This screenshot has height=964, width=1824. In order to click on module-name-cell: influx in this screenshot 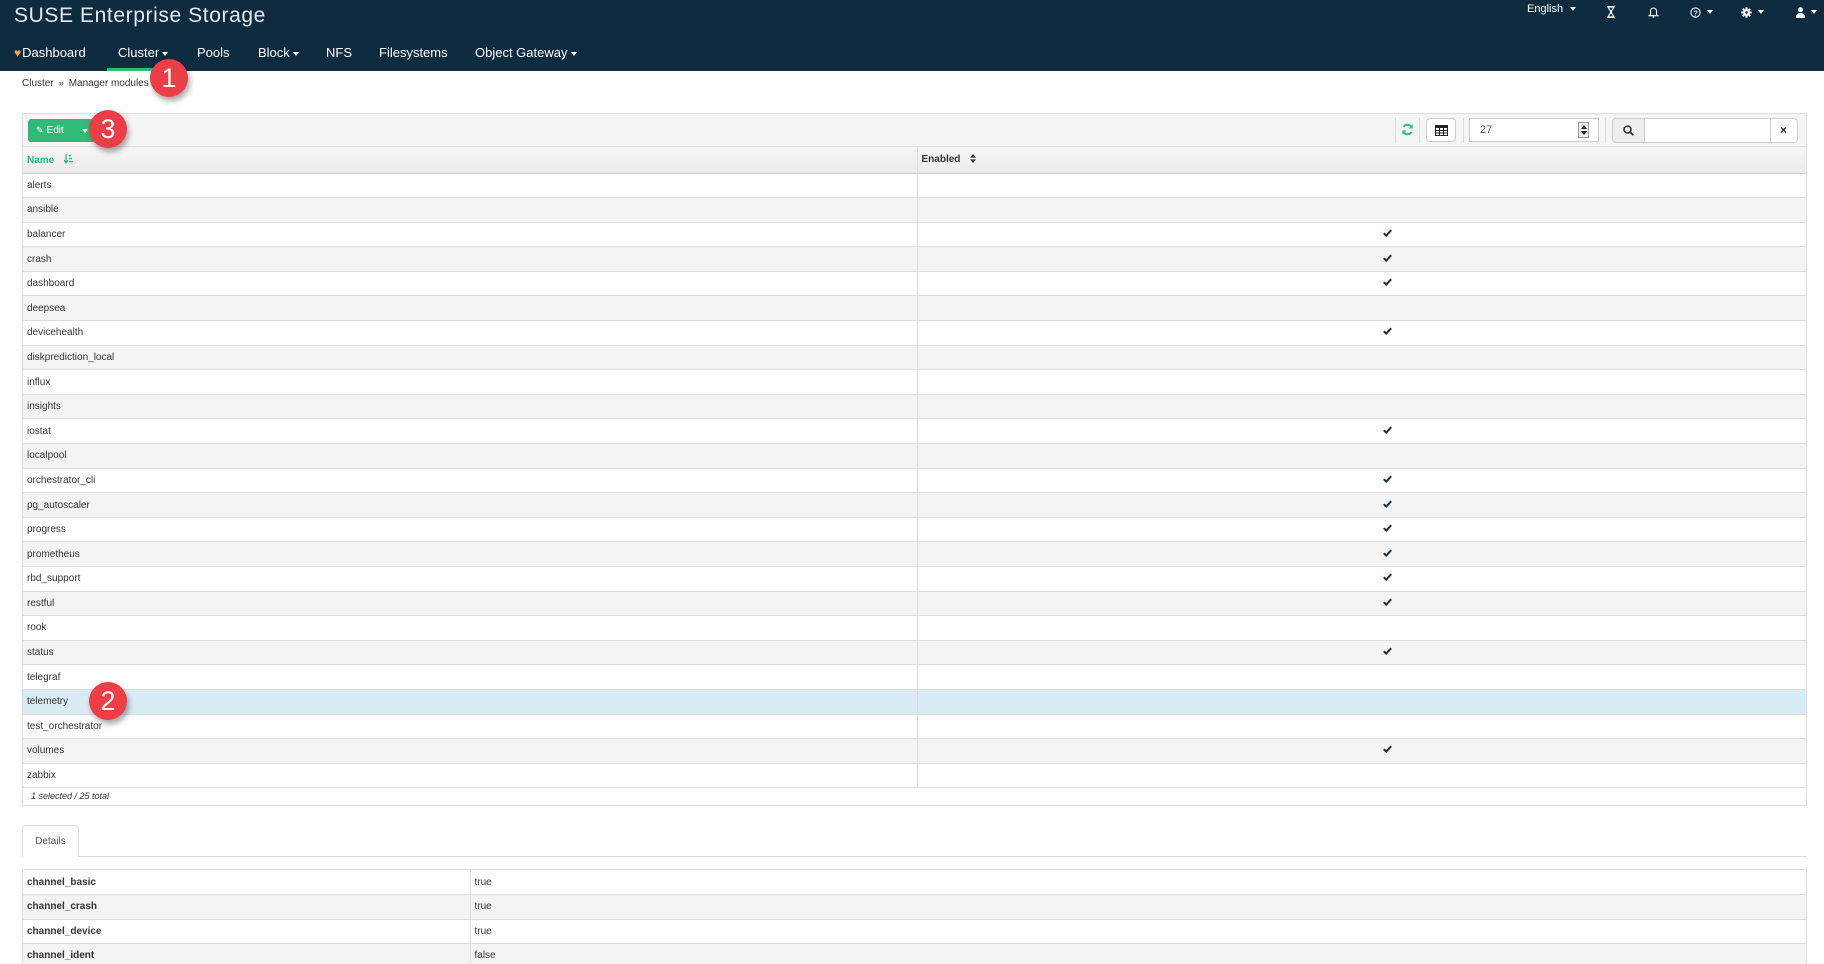, I will do `click(470, 382)`.